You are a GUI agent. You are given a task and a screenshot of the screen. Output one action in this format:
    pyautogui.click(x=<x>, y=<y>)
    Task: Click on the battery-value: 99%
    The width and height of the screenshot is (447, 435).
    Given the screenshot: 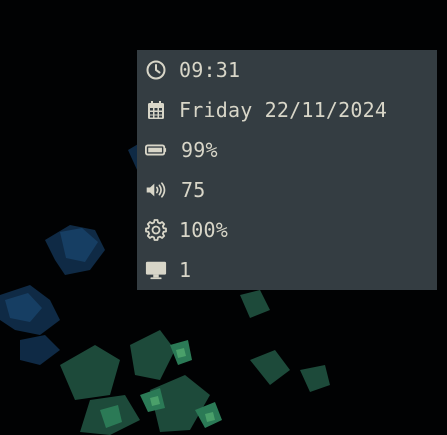 What is the action you would take?
    pyautogui.click(x=199, y=150)
    